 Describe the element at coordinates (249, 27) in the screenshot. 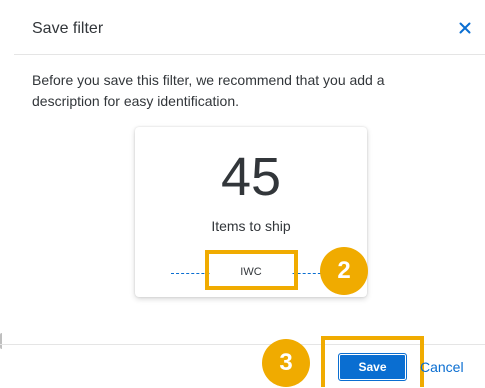

I see `dialog-header: Save filter` at that location.